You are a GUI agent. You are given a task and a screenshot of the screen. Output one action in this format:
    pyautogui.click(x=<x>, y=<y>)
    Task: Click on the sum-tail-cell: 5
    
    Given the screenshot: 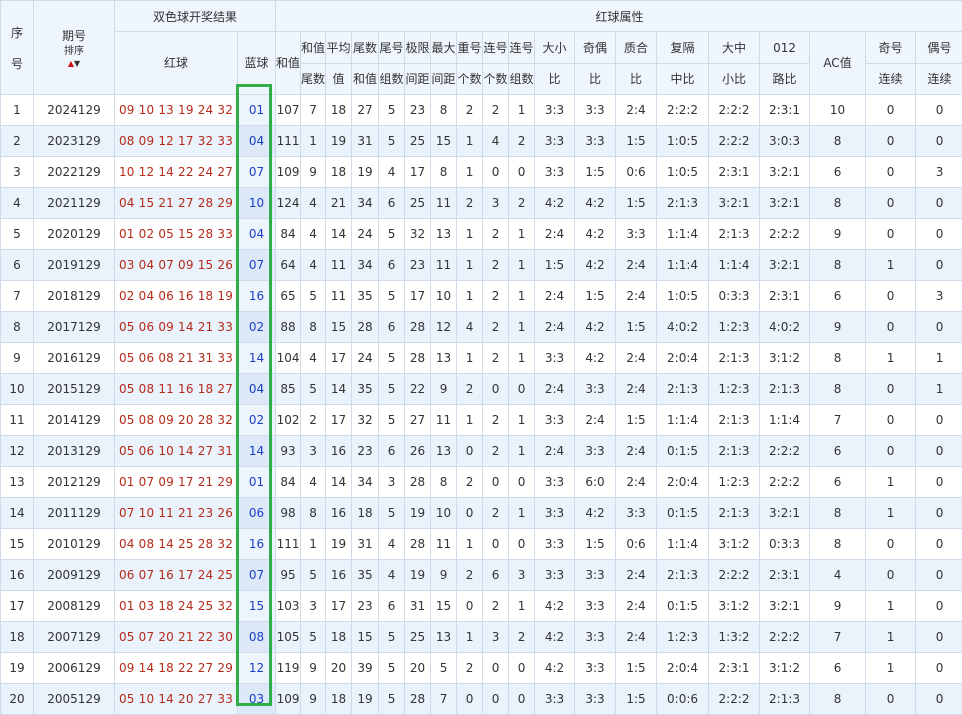 What is the action you would take?
    pyautogui.click(x=313, y=637)
    